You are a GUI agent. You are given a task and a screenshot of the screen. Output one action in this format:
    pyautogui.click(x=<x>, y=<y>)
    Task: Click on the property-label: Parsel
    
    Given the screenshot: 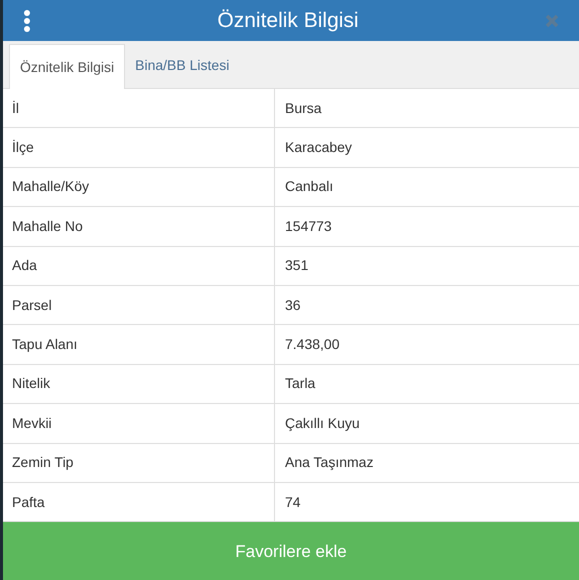 What is the action you would take?
    pyautogui.click(x=32, y=305)
    